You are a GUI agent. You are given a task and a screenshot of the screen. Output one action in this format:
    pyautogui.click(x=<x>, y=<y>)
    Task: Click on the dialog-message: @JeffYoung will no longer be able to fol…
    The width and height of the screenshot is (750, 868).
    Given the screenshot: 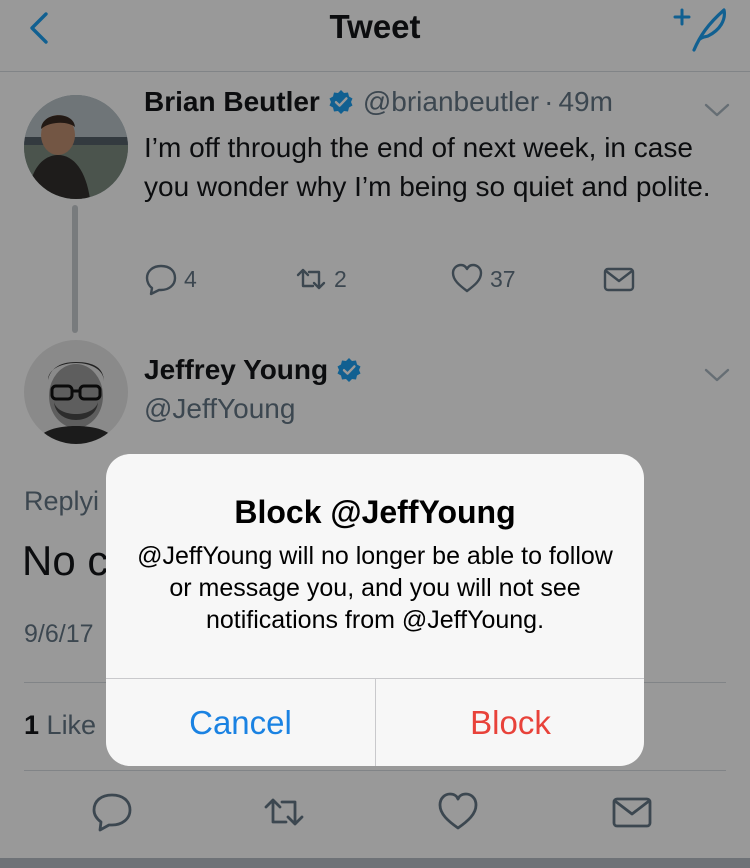 What is the action you would take?
    pyautogui.click(x=375, y=588)
    